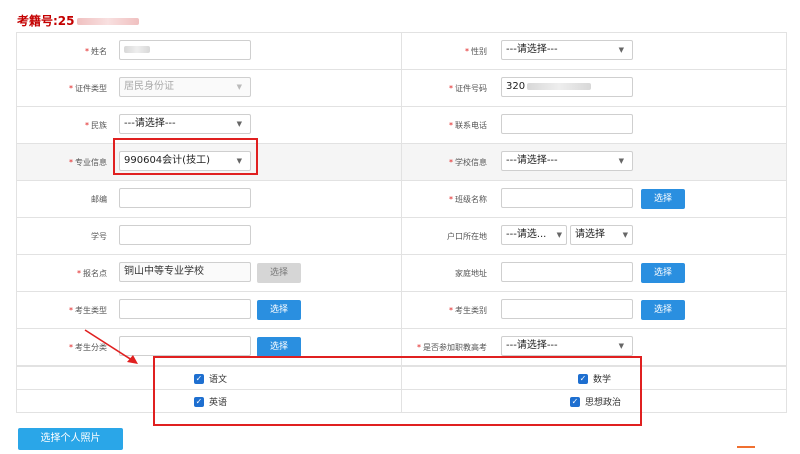  What do you see at coordinates (567, 161) in the screenshot?
I see `school-select: ---请选择--- ▼` at bounding box center [567, 161].